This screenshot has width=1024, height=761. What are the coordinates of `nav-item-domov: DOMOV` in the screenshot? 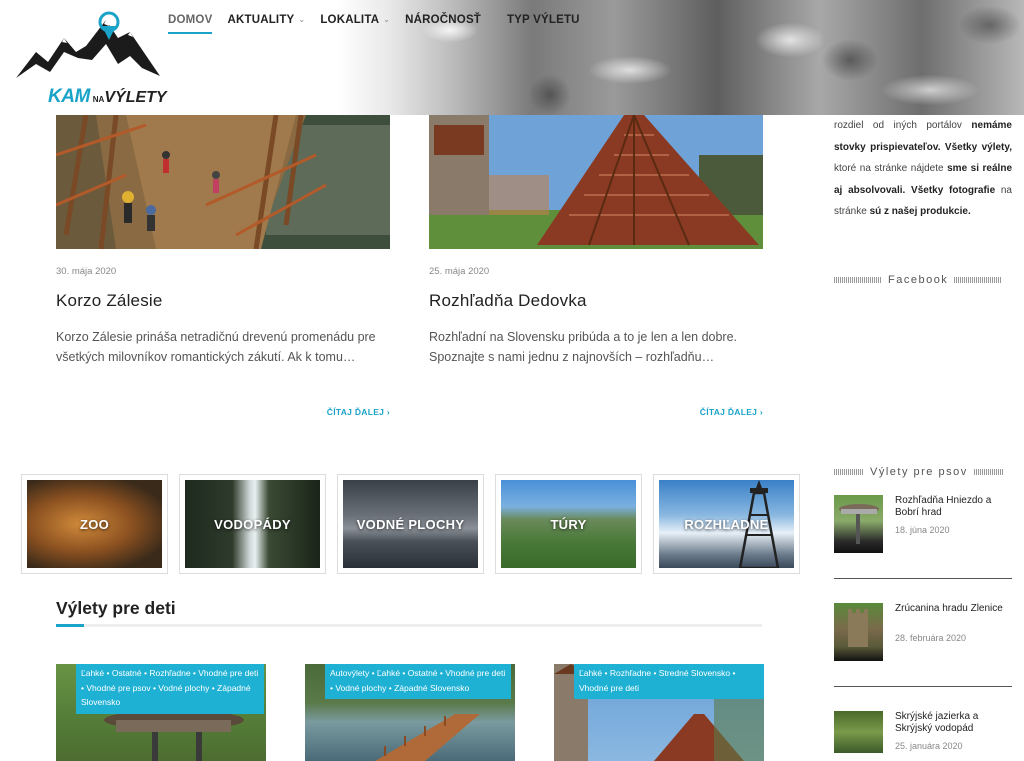 It's located at (194, 23).